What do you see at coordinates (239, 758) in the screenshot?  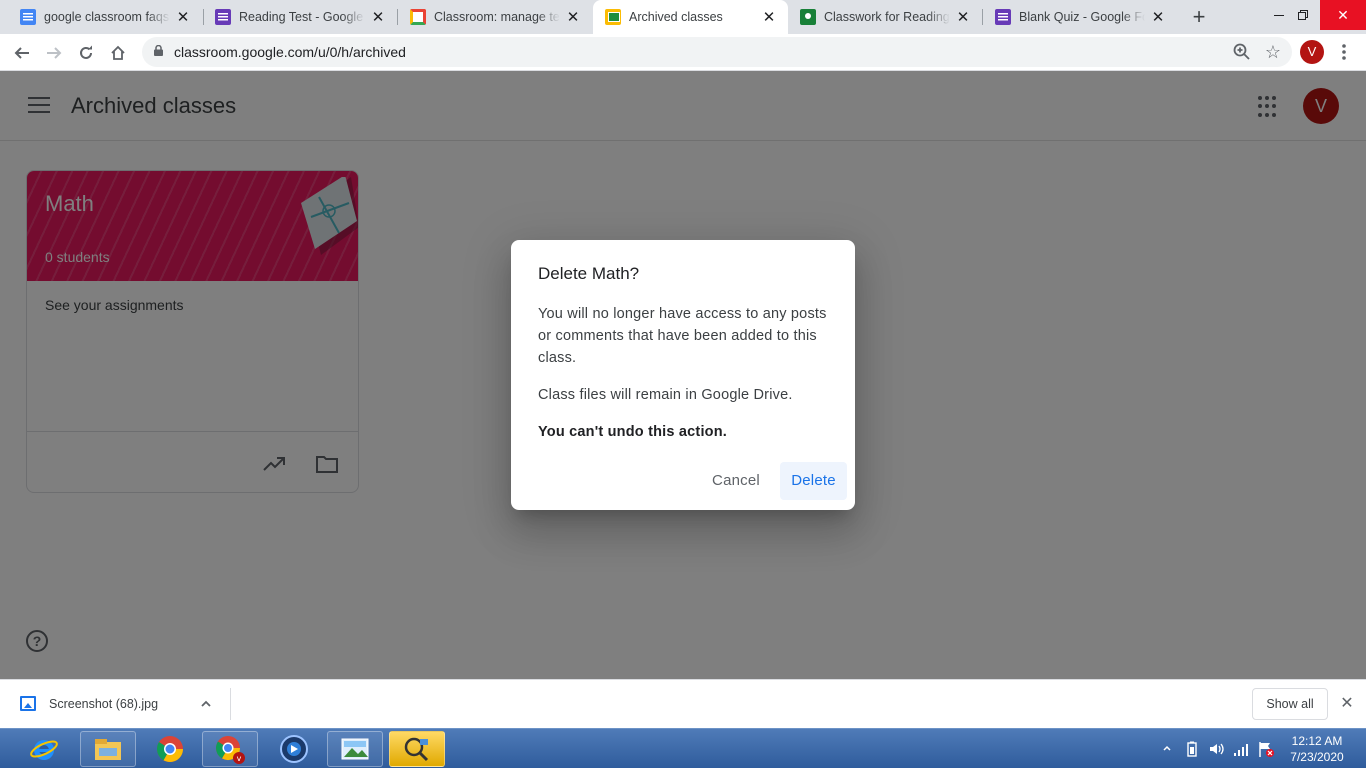 I see `svg-text: v` at bounding box center [239, 758].